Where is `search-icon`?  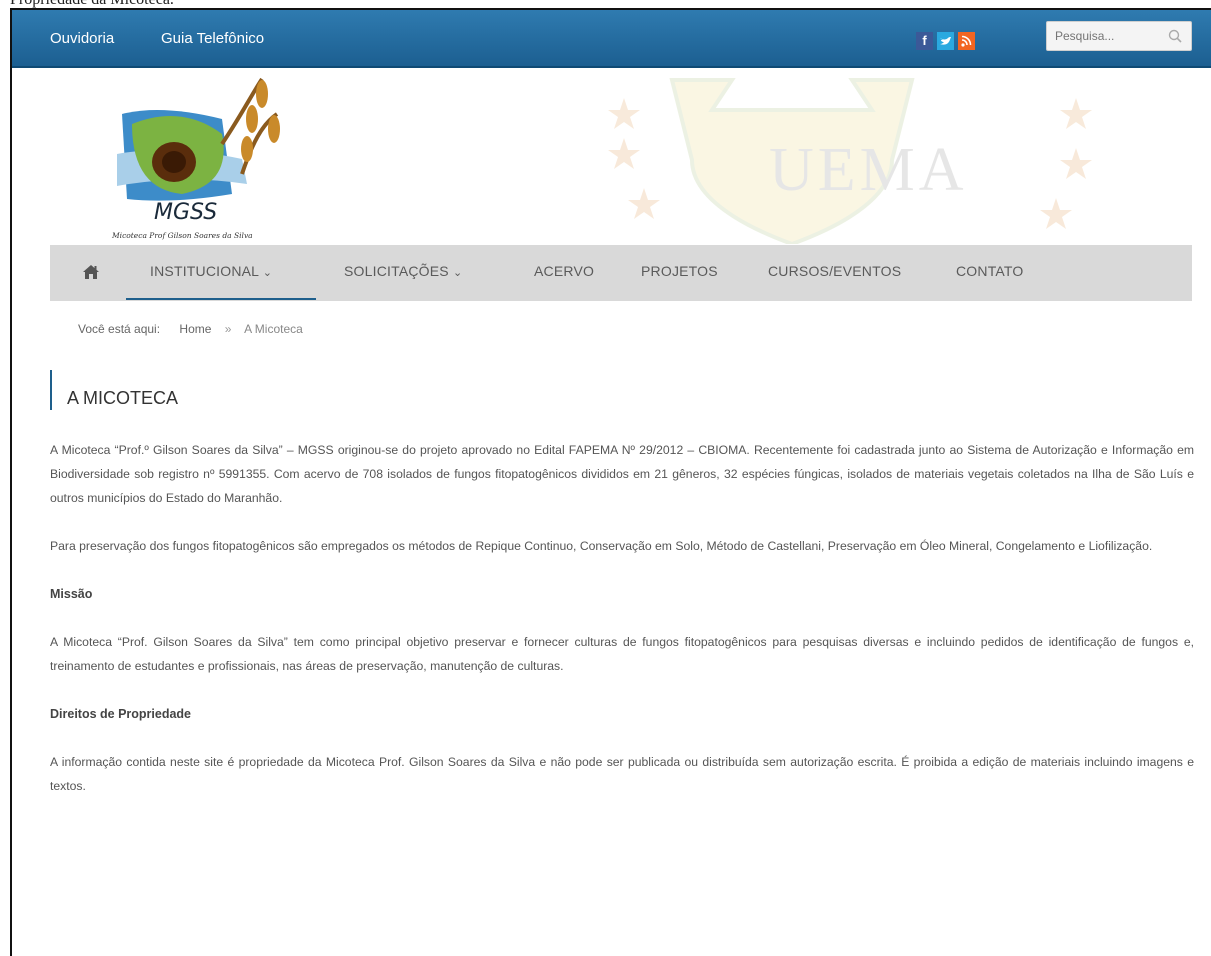
search-icon is located at coordinates (1175, 38).